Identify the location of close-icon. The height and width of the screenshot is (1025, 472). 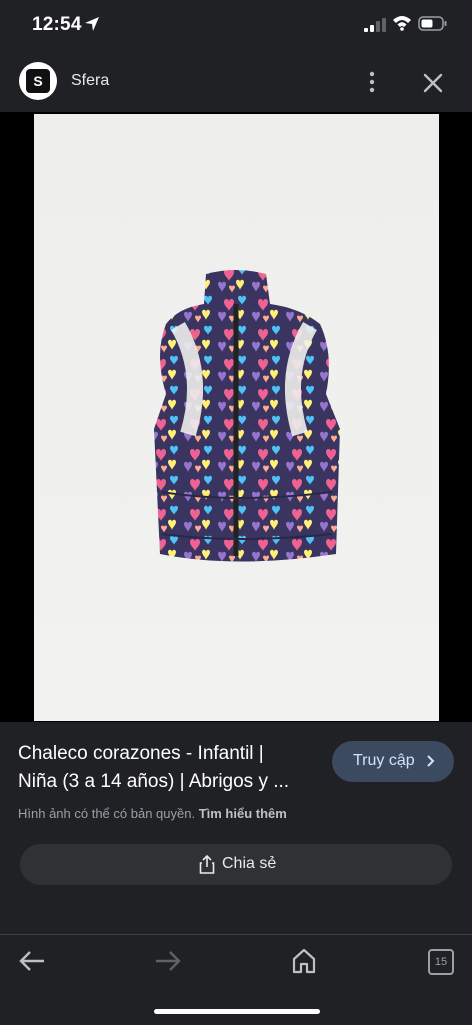
(433, 83).